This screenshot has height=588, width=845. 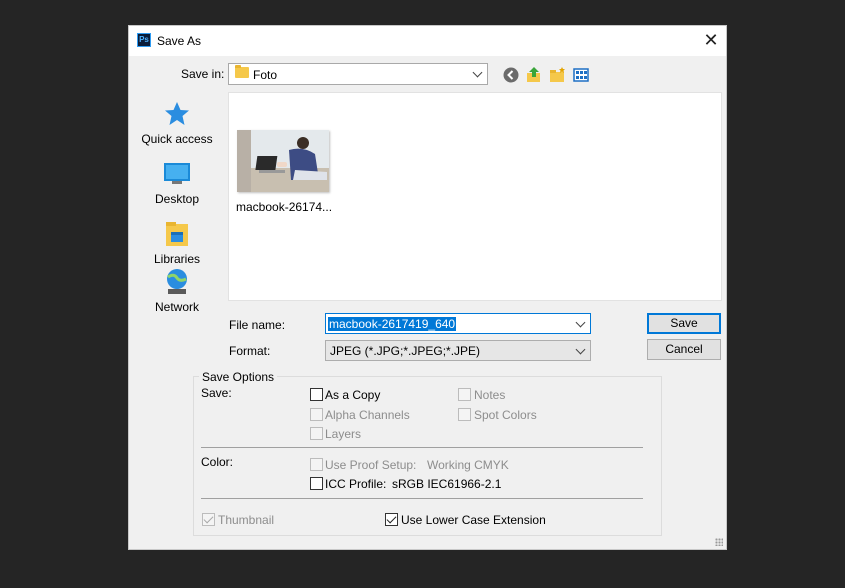 What do you see at coordinates (358, 74) in the screenshot?
I see `save-in-dropdown: Foto` at bounding box center [358, 74].